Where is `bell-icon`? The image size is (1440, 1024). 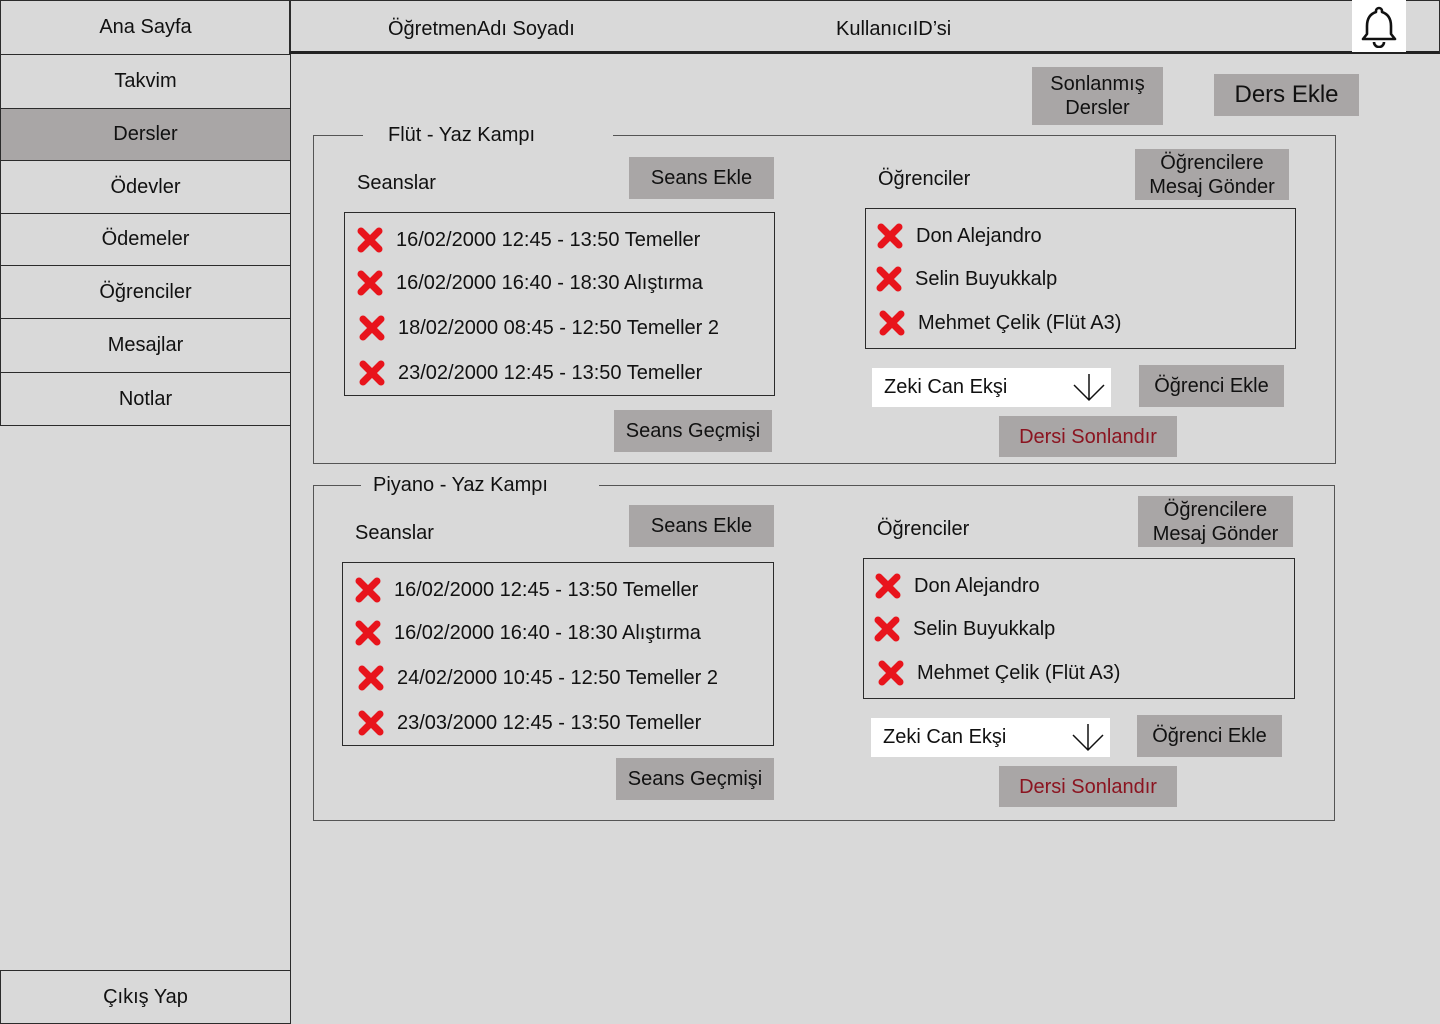
bell-icon is located at coordinates (1379, 27).